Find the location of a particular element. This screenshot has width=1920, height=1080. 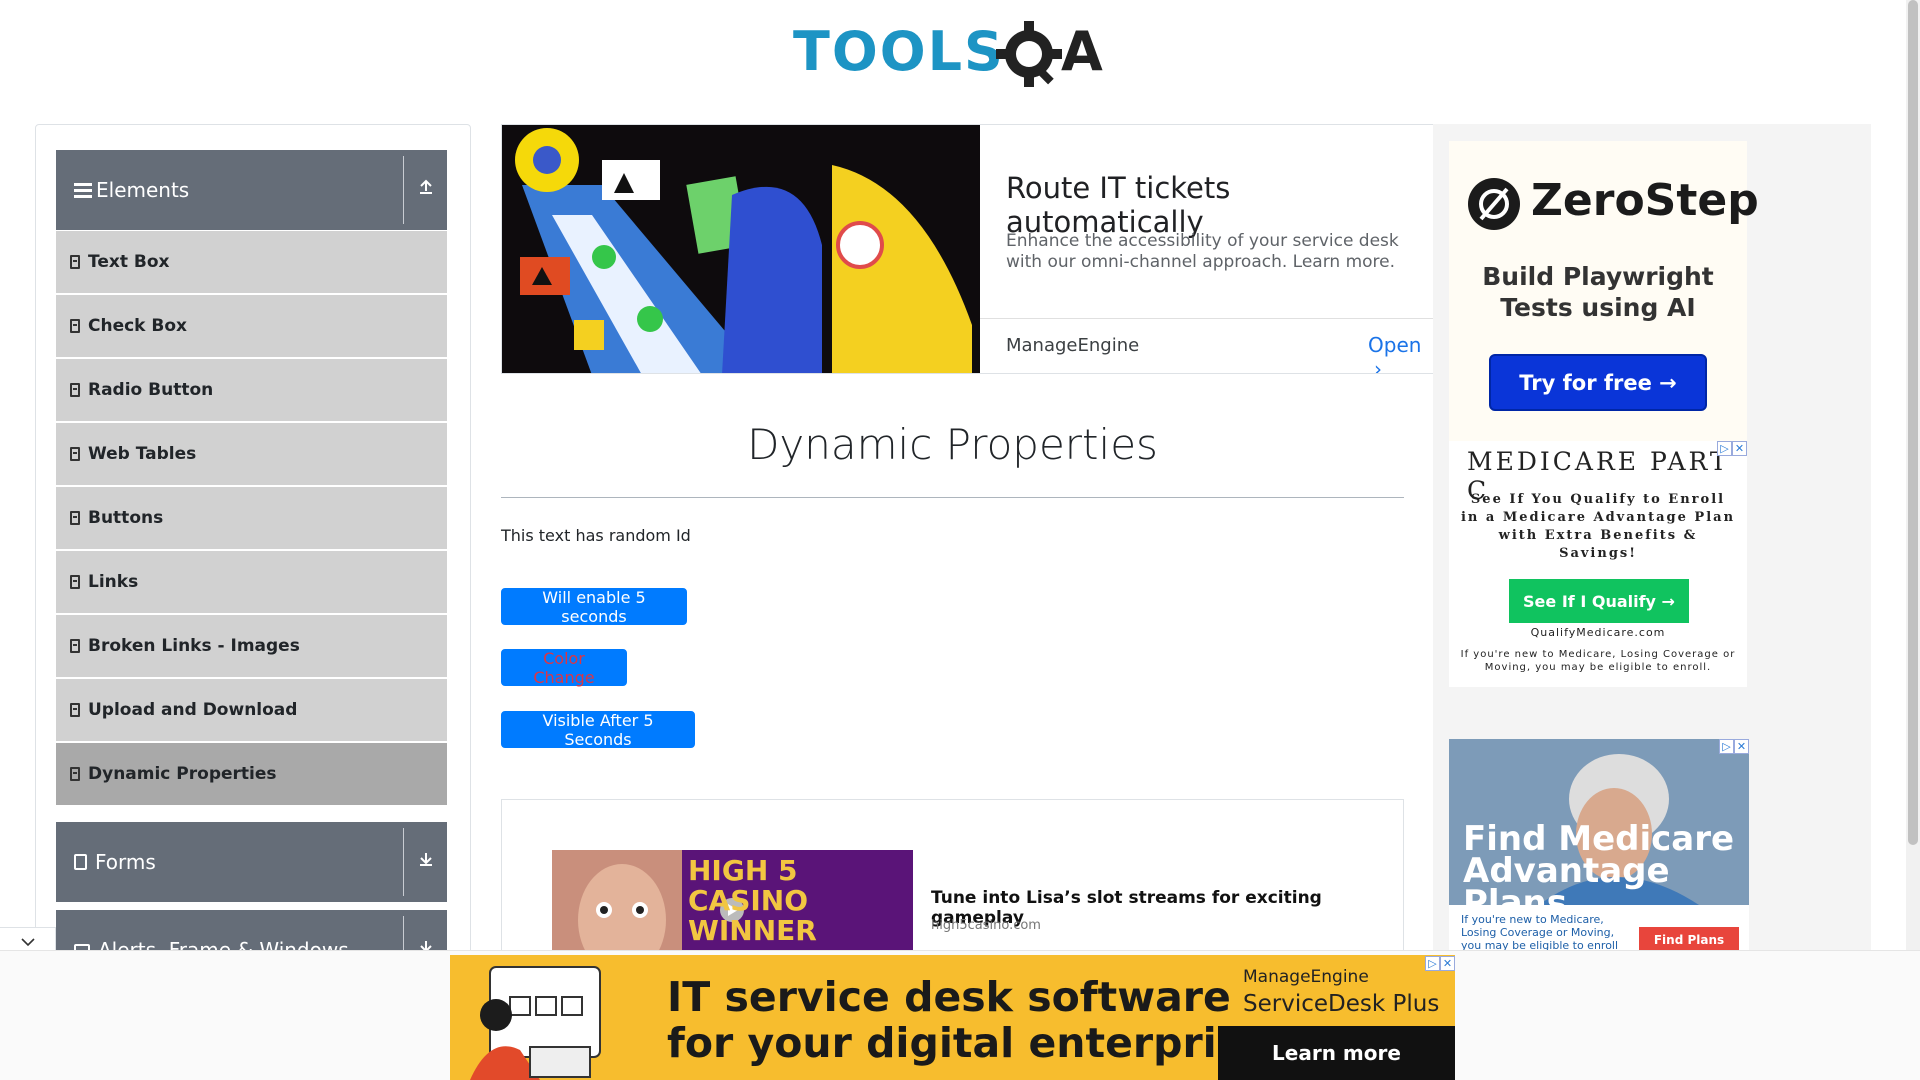

collapse-up-icon is located at coordinates (426, 189).